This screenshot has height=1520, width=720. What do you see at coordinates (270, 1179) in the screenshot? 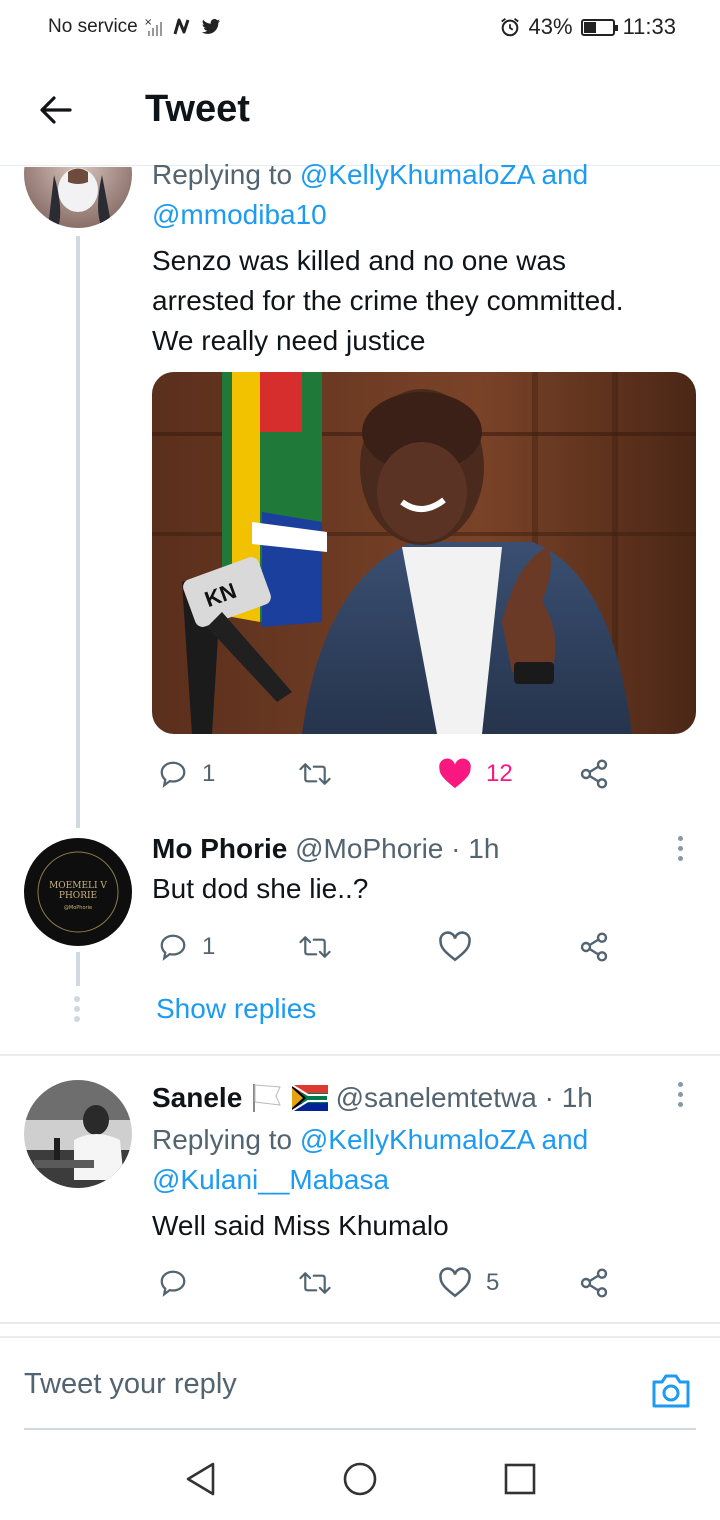
I see `mention-link: @Kulani__Mabasa` at bounding box center [270, 1179].